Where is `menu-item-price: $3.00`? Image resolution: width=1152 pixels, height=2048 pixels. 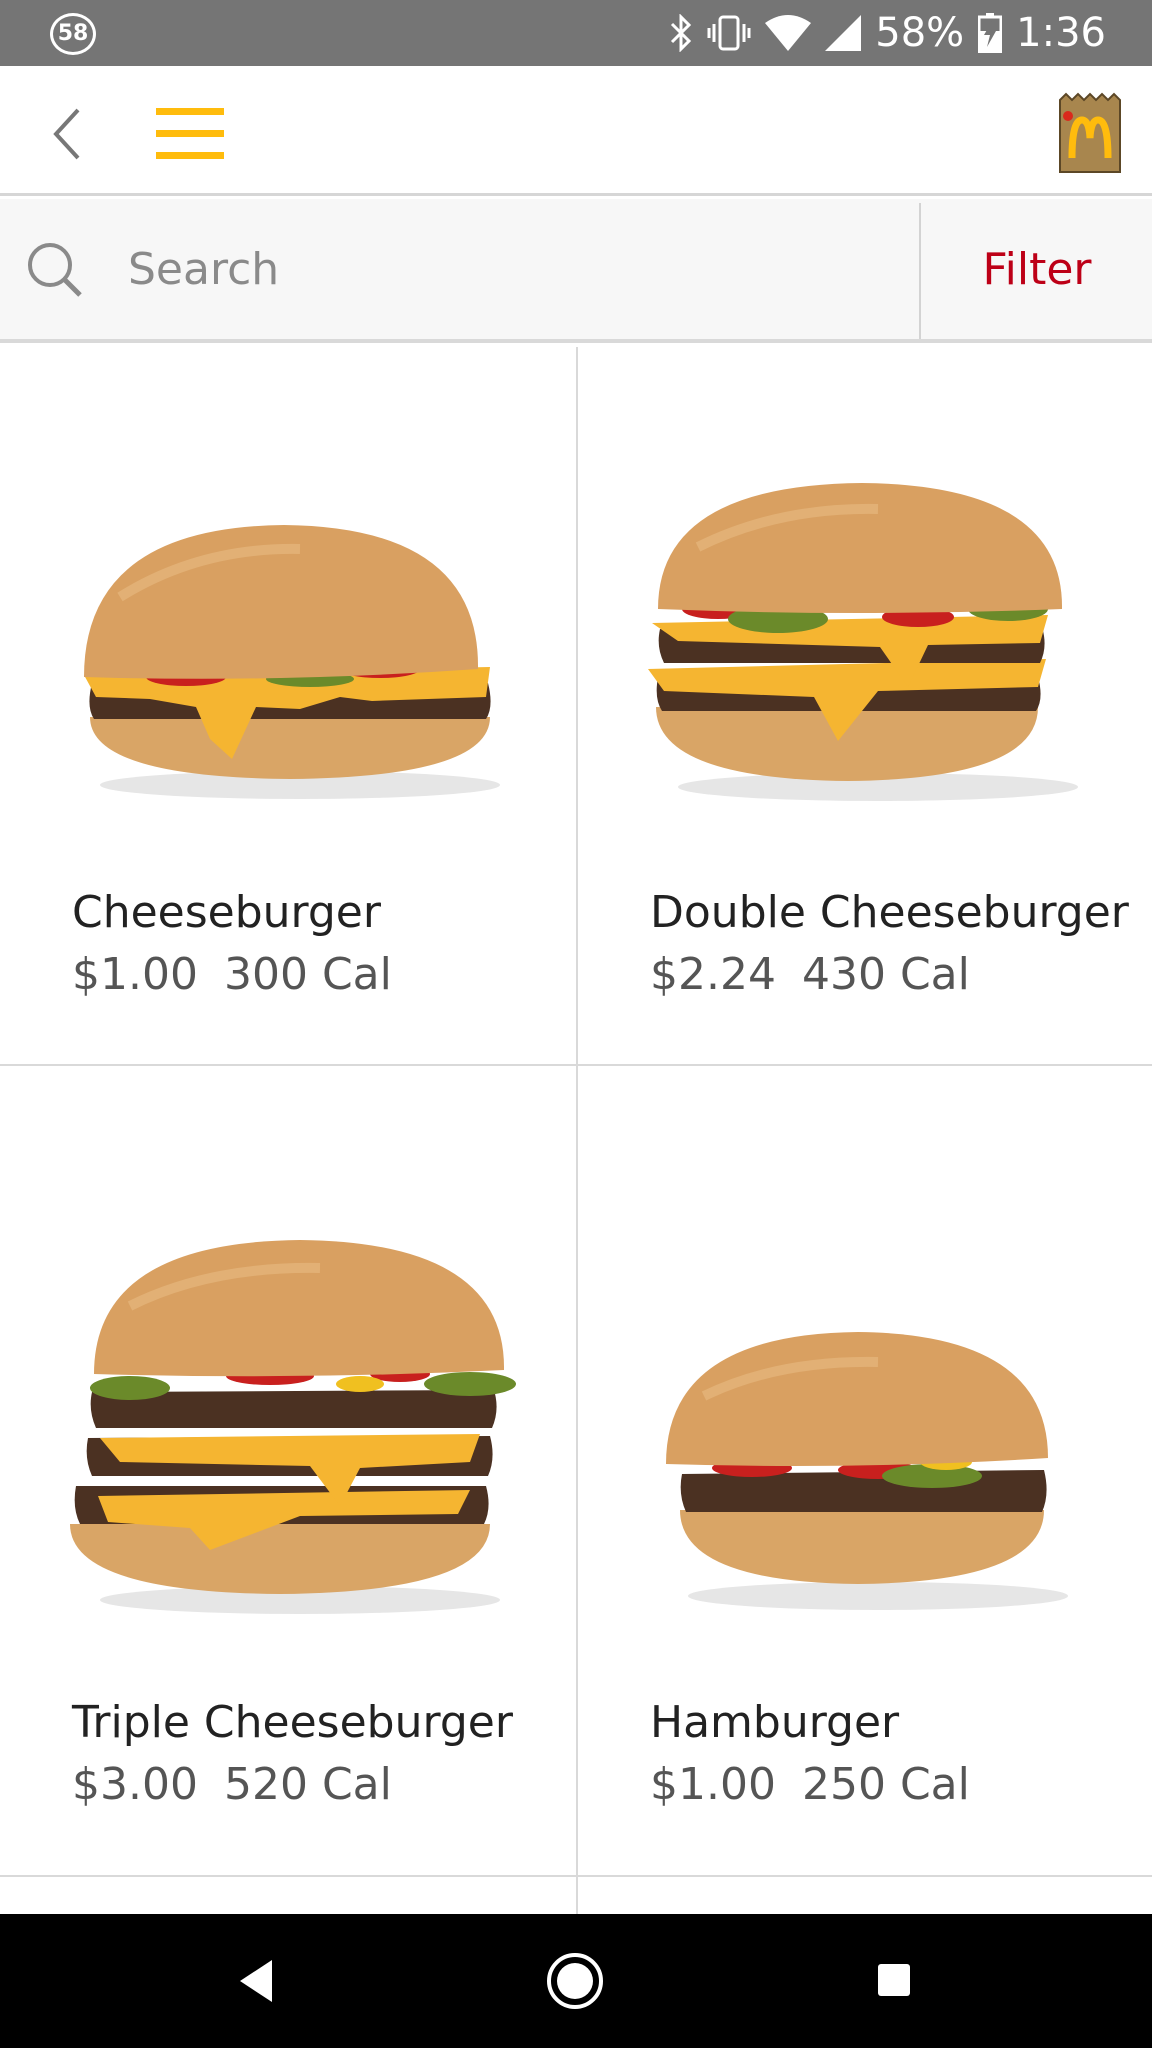
menu-item-price: $3.00 is located at coordinates (135, 1784).